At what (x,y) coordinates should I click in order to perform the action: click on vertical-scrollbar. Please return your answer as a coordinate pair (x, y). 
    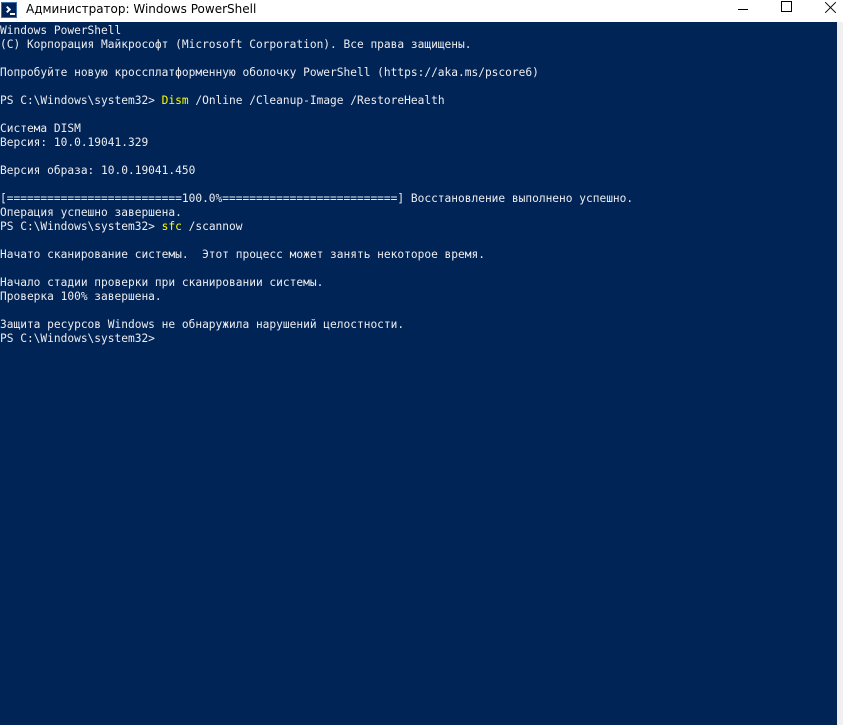
    Looking at the image, I should click on (840, 373).